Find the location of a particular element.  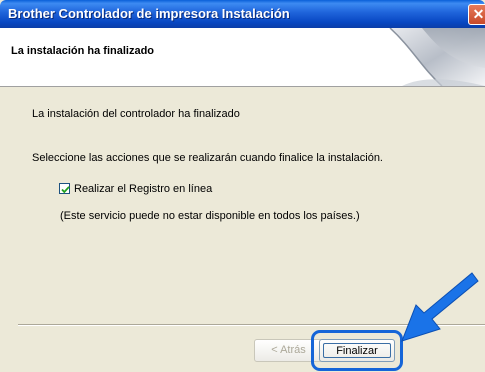

page-curl-graphic-icon is located at coordinates (437, 57).